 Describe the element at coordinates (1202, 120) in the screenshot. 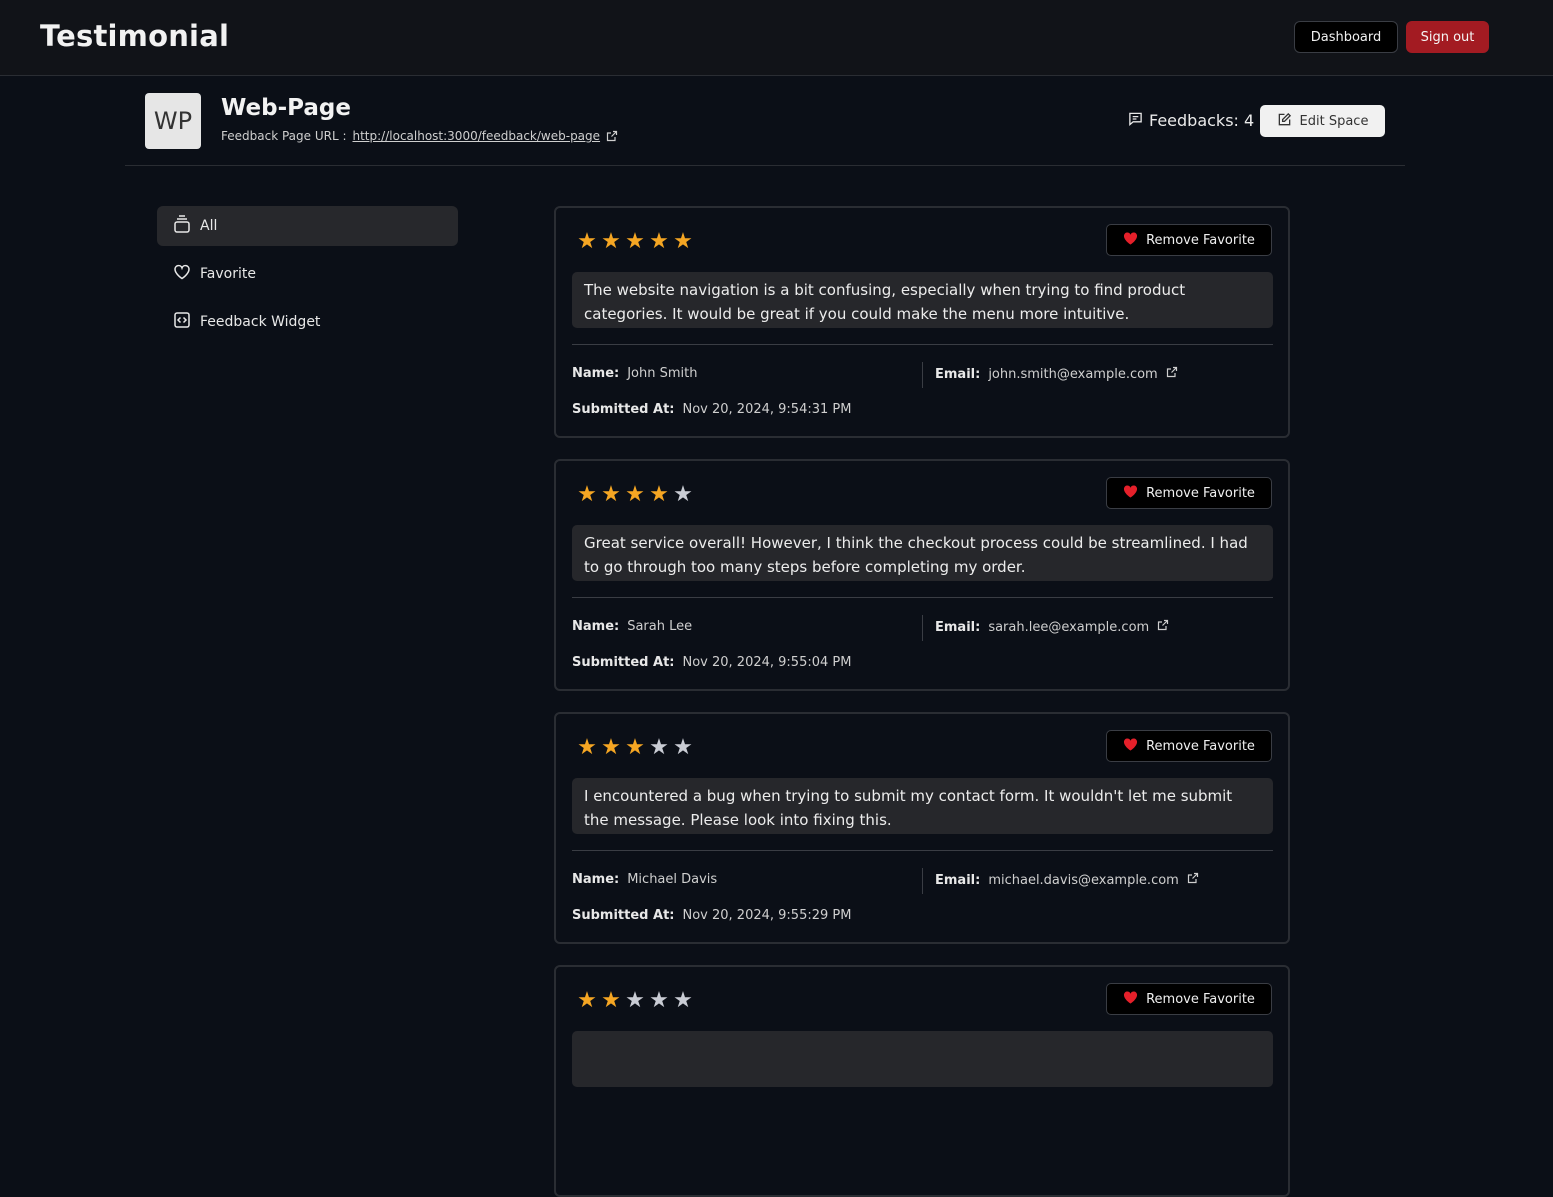

I see `feedback-count-label: Feedbacks: 4` at that location.